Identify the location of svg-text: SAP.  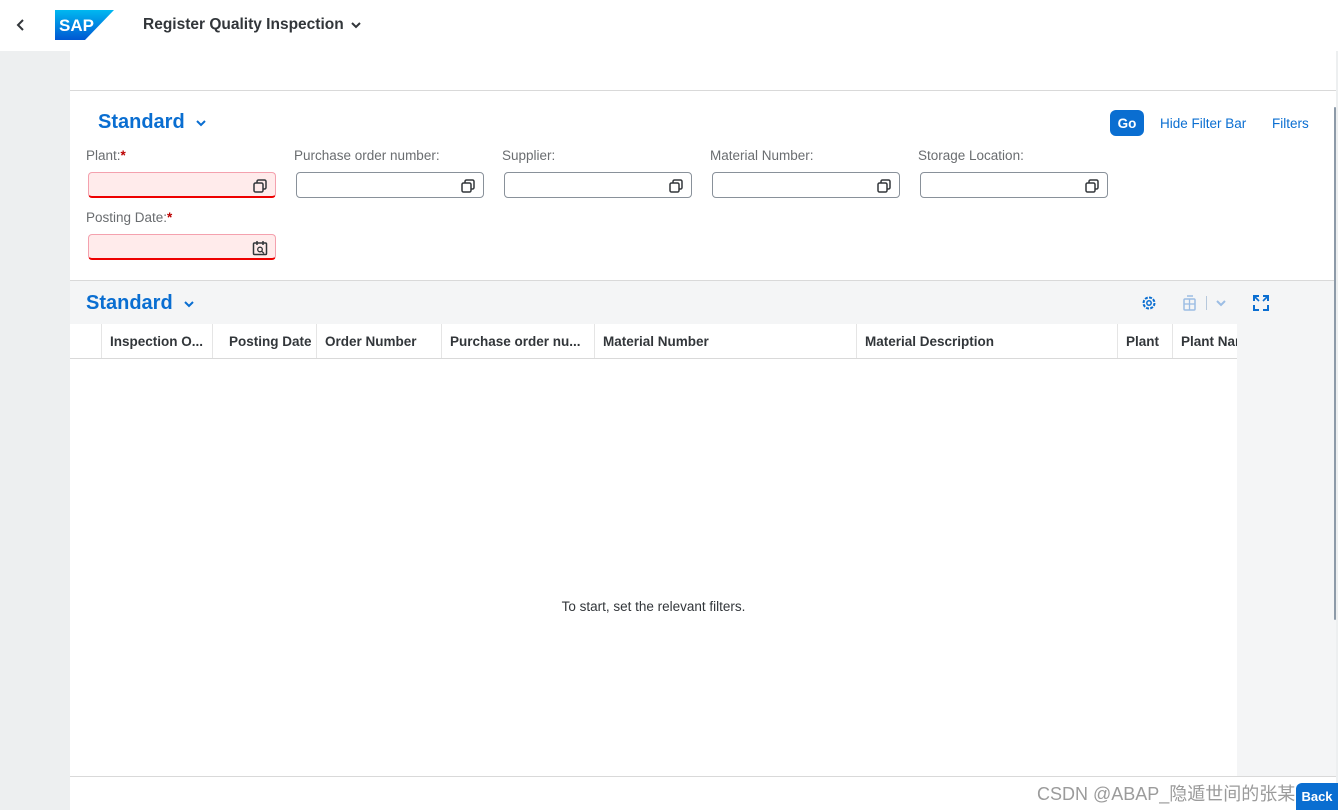
(76, 25).